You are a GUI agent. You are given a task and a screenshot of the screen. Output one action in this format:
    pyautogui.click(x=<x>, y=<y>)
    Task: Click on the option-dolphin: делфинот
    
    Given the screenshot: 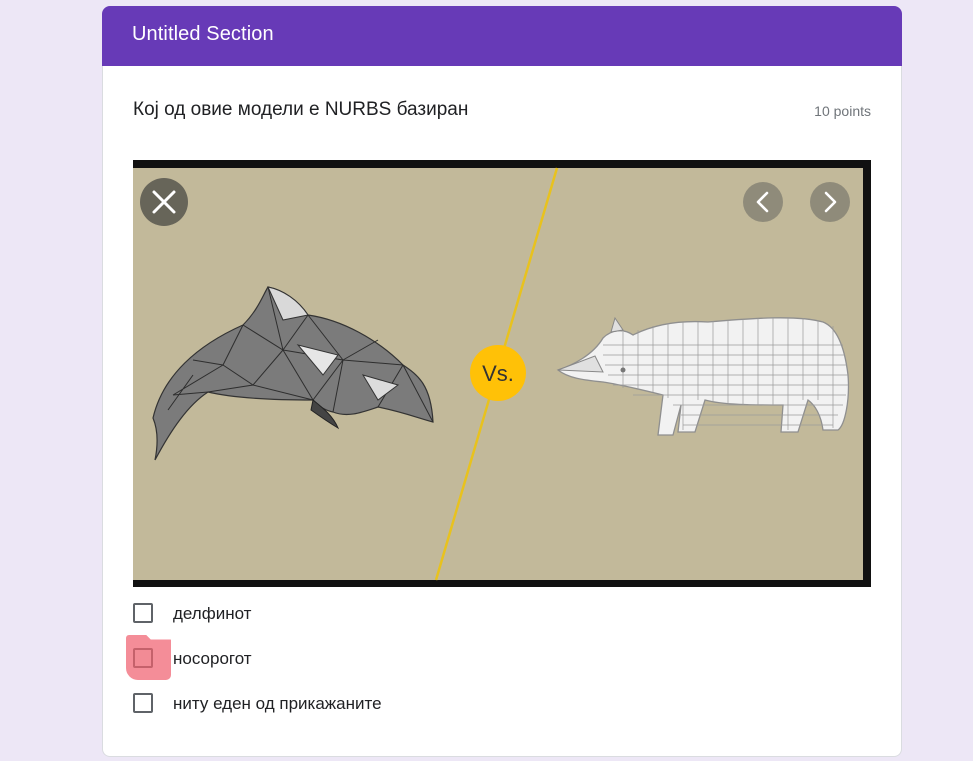 What is the action you would take?
    pyautogui.click(x=483, y=623)
    